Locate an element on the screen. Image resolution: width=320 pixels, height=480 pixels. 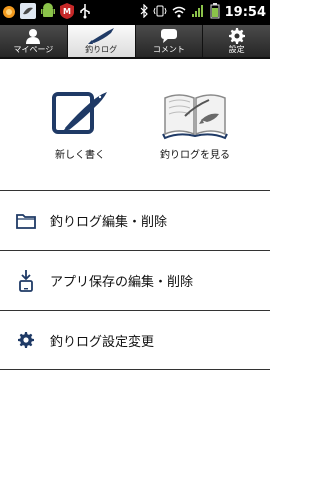
wifi-icon is located at coordinates (179, 12).